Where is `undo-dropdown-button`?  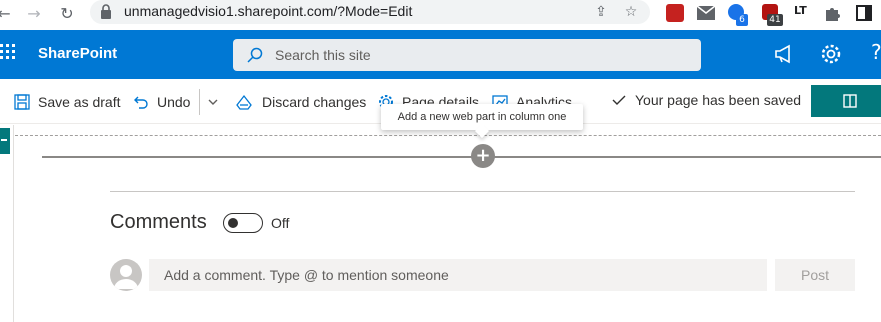
undo-dropdown-button is located at coordinates (217, 102).